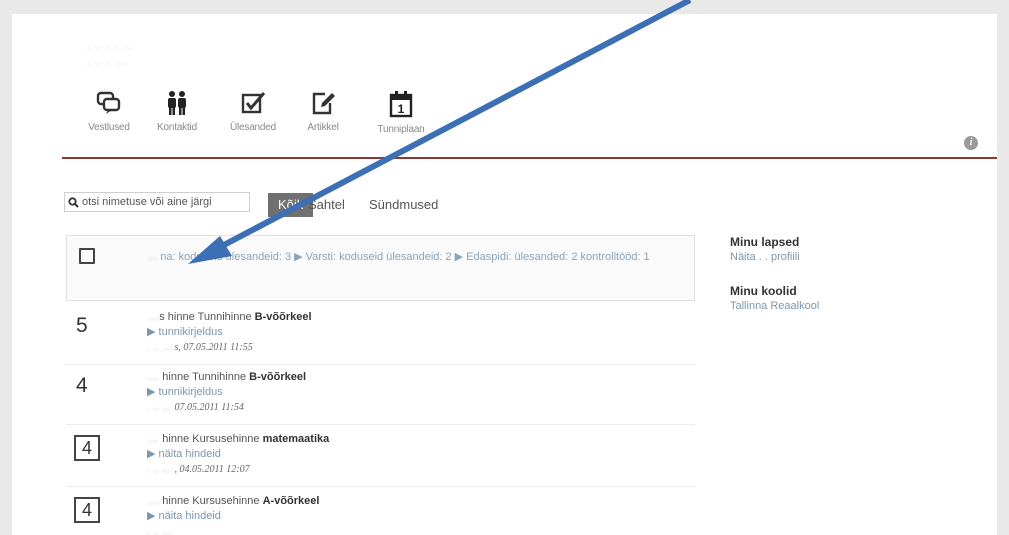 The height and width of the screenshot is (535, 1009). What do you see at coordinates (109, 127) in the screenshot?
I see `nav-label: Vestlused` at bounding box center [109, 127].